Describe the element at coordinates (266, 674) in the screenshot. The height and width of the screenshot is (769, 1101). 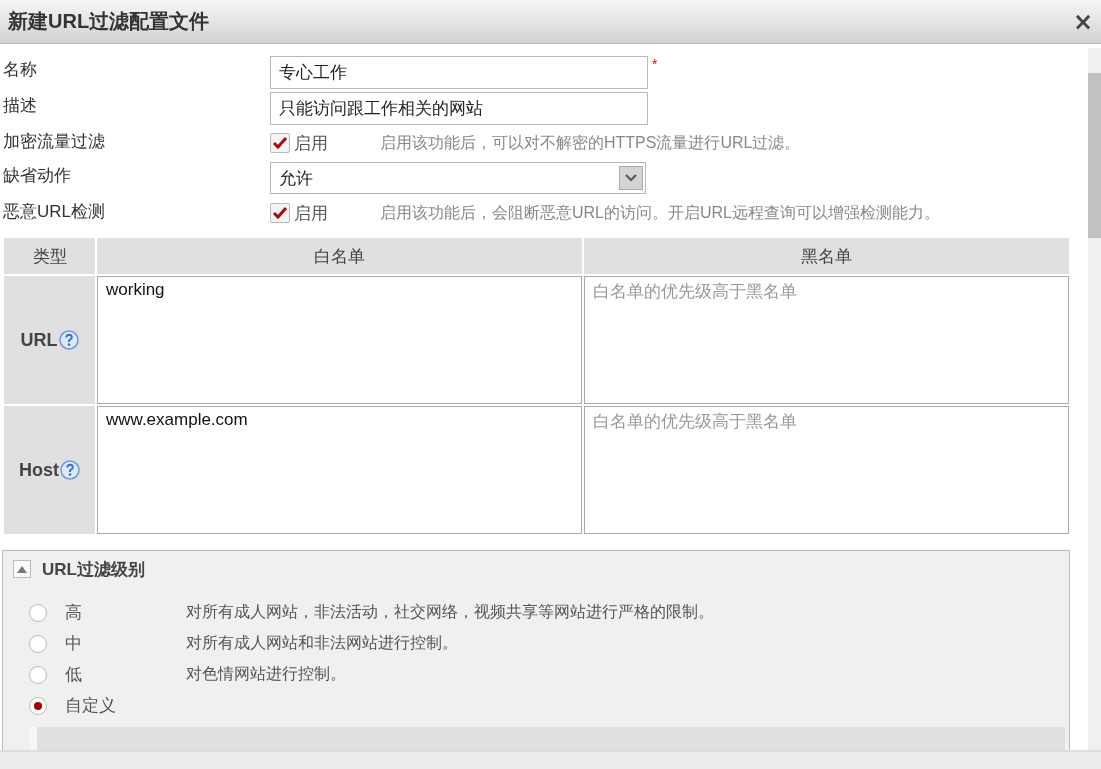
I see `option-description: 对色情网站进行控制。` at that location.